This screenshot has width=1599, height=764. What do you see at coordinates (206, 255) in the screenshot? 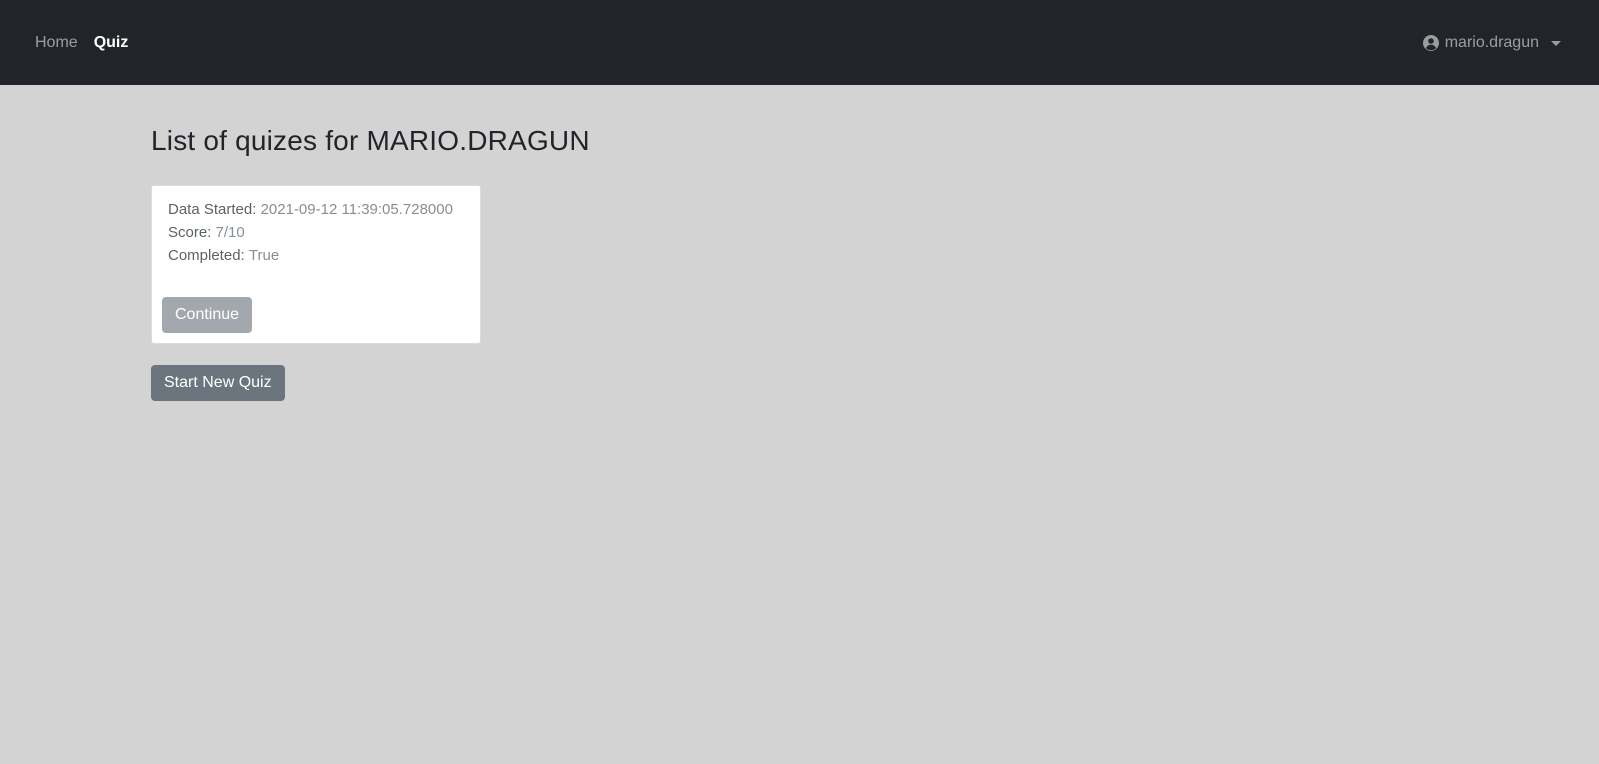
I see `quiz-completed-label: Completed:` at bounding box center [206, 255].